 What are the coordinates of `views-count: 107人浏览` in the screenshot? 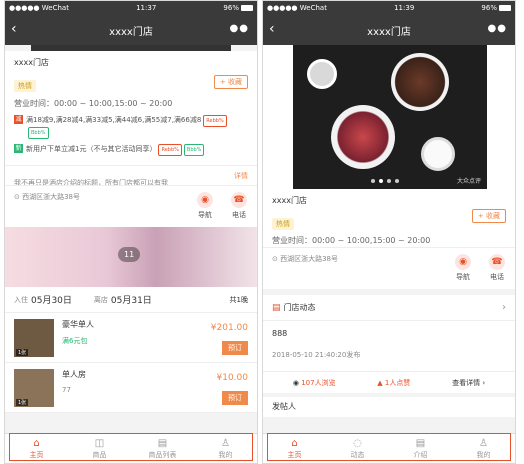 It's located at (318, 382).